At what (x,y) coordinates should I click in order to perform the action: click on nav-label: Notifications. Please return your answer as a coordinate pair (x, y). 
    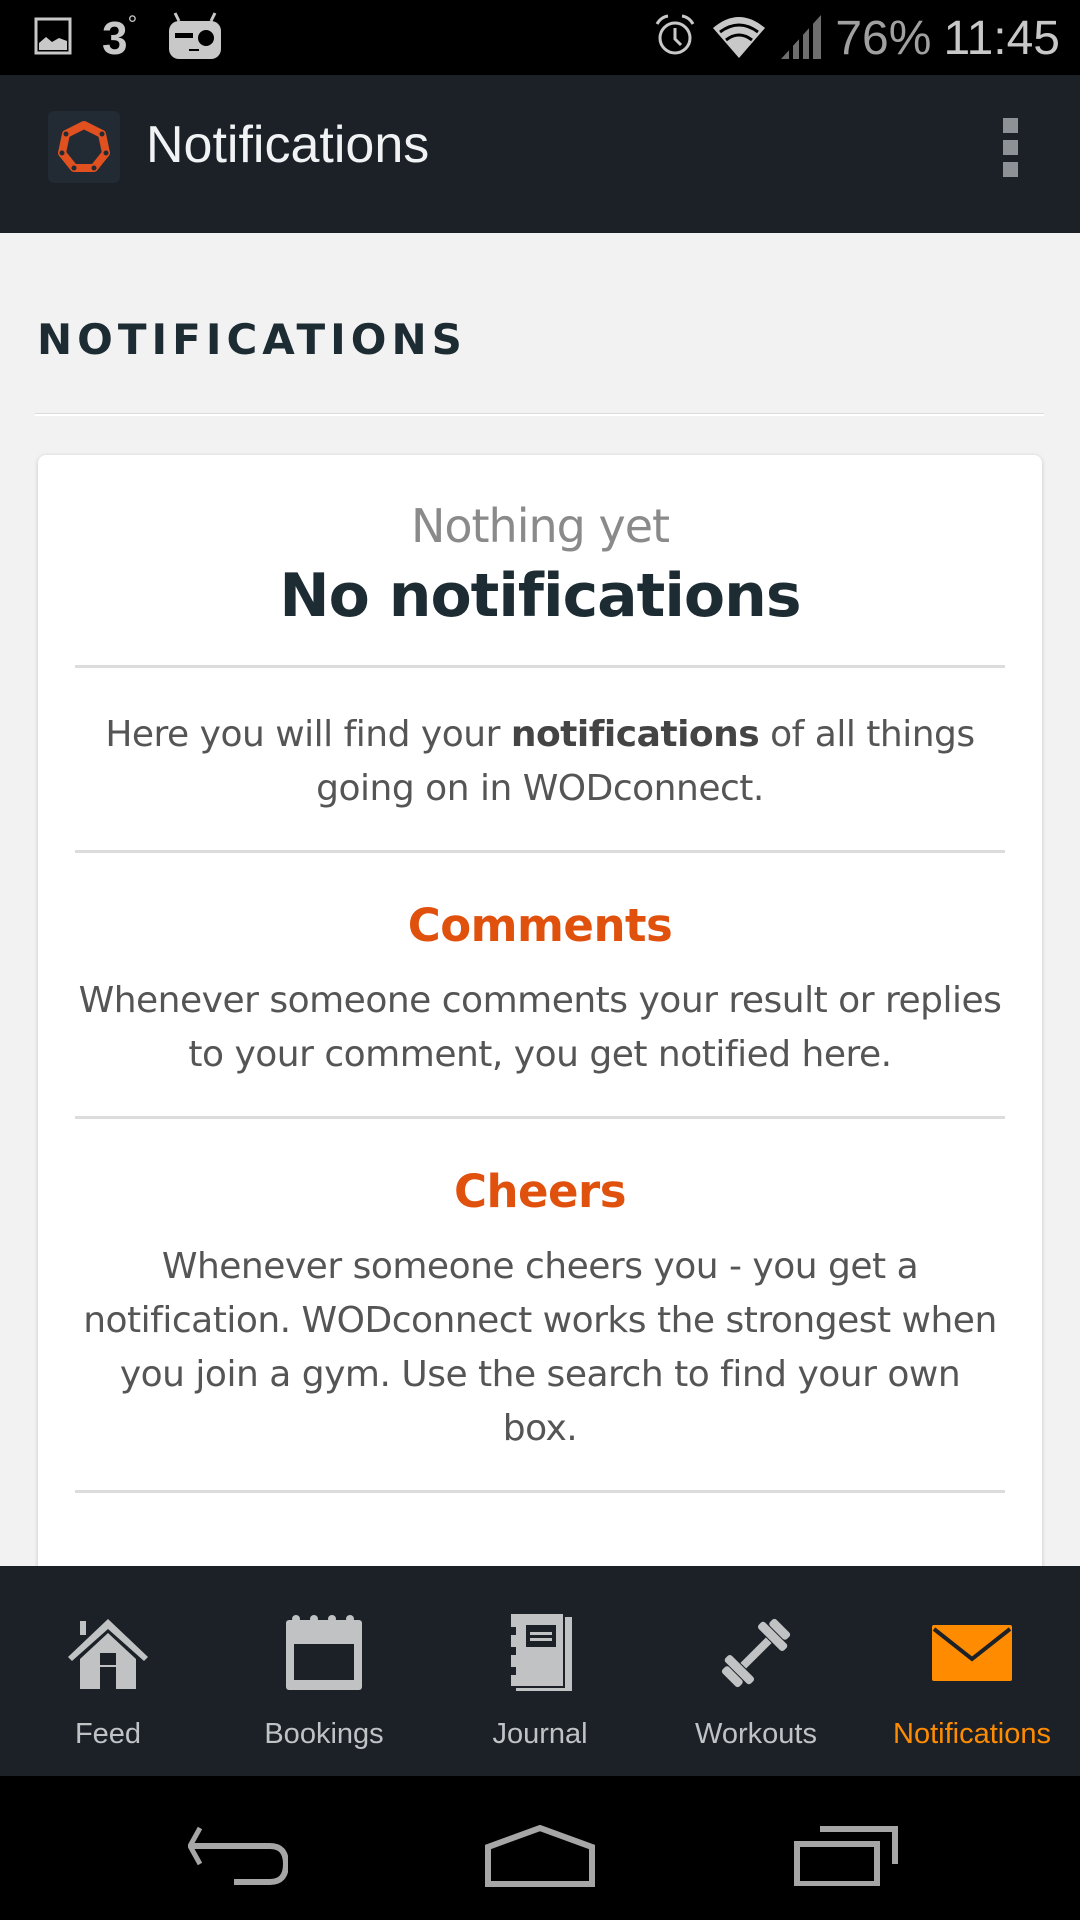
    Looking at the image, I should click on (972, 1734).